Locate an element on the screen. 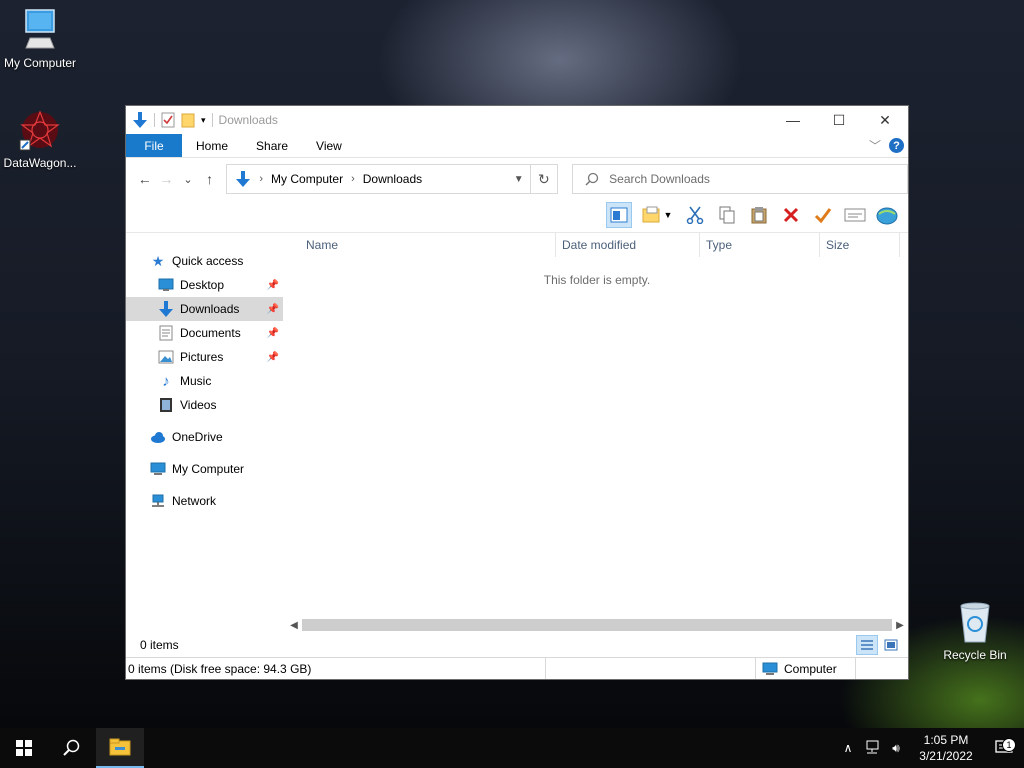 The height and width of the screenshot is (768, 1024). quick-access-toolbar: ▾ is located at coordinates (172, 120).